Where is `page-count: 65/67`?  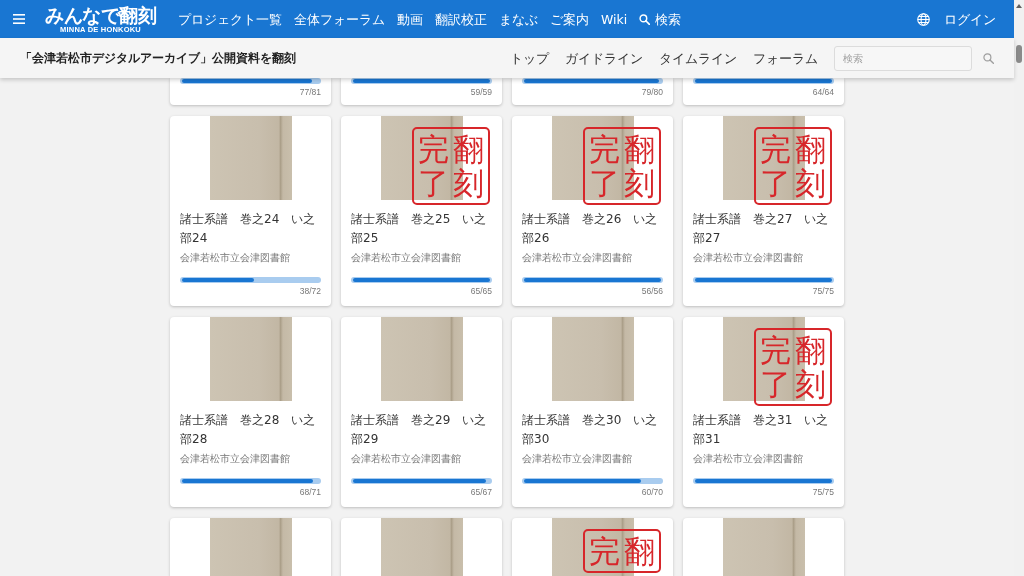 page-count: 65/67 is located at coordinates (480, 492).